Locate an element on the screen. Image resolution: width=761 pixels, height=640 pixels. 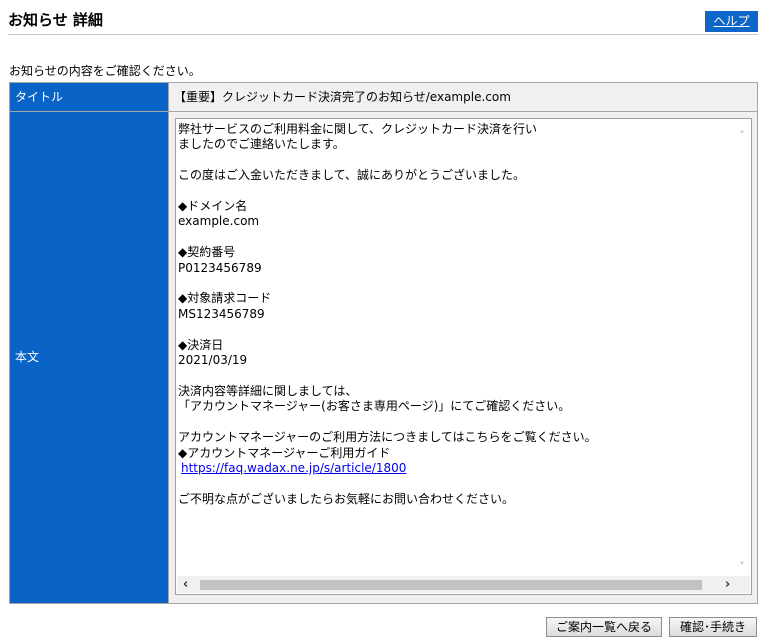
scroll-down-icon: ˅ is located at coordinates (742, 567).